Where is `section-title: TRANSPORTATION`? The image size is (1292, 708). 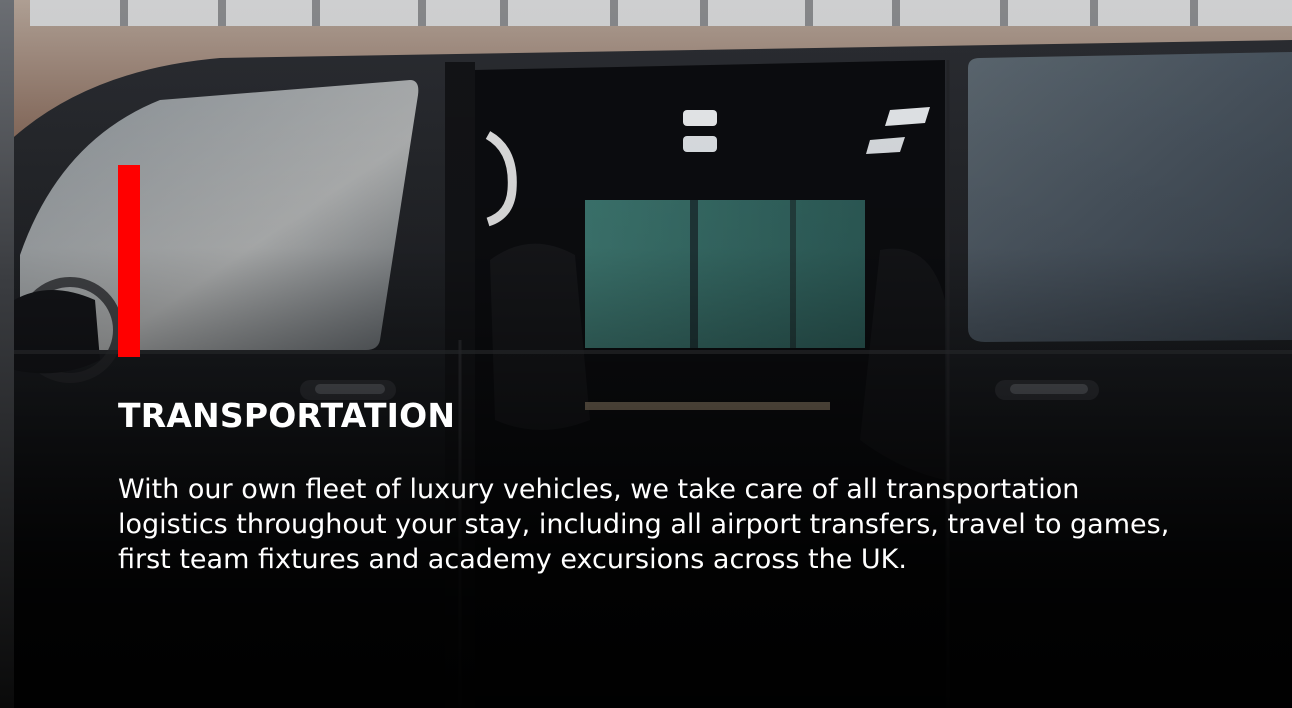 section-title: TRANSPORTATION is located at coordinates (287, 415).